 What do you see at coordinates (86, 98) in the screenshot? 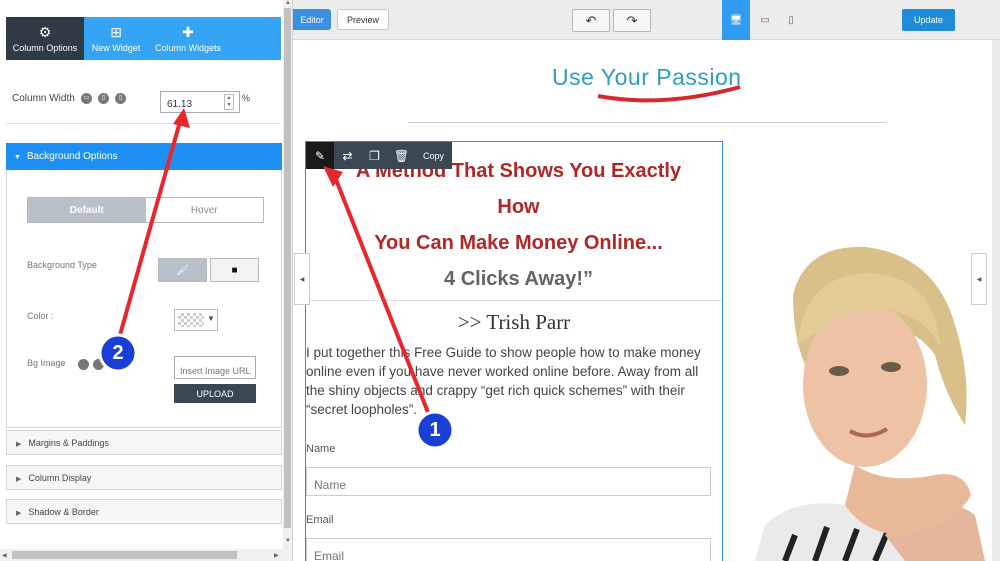
I see `desktop-icon: ▭` at bounding box center [86, 98].